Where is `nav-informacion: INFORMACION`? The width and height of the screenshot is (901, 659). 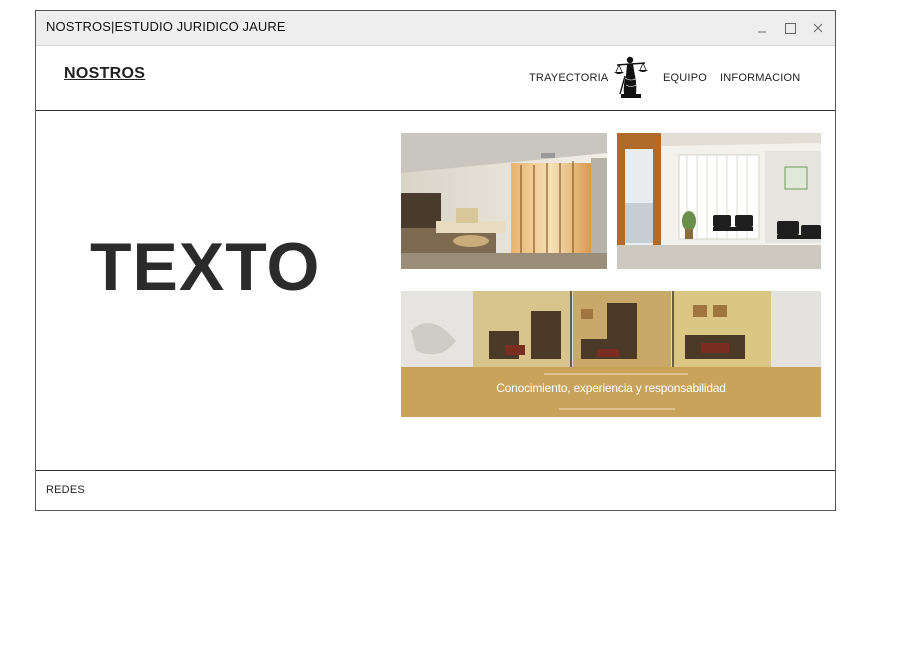 nav-informacion: INFORMACION is located at coordinates (760, 78).